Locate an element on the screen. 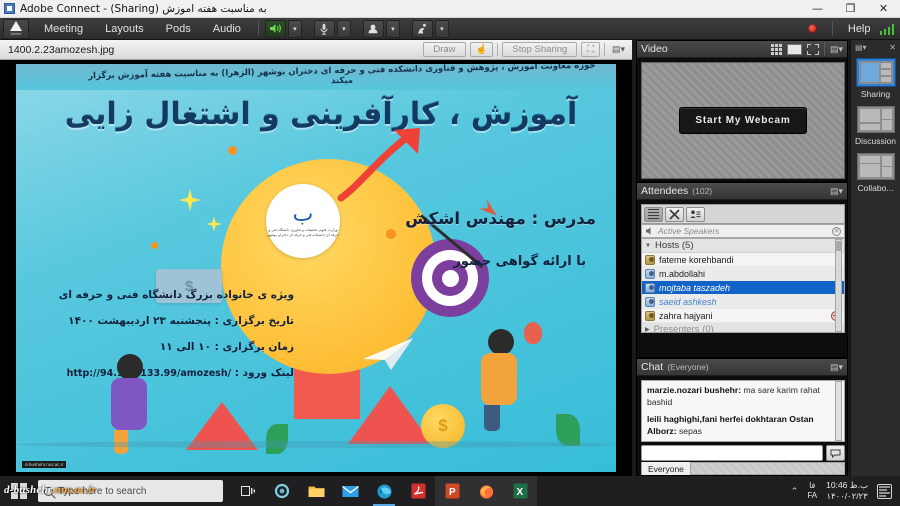 The width and height of the screenshot is (900, 506). chat-sender: marzie.nozari bushehr: is located at coordinates (694, 390).